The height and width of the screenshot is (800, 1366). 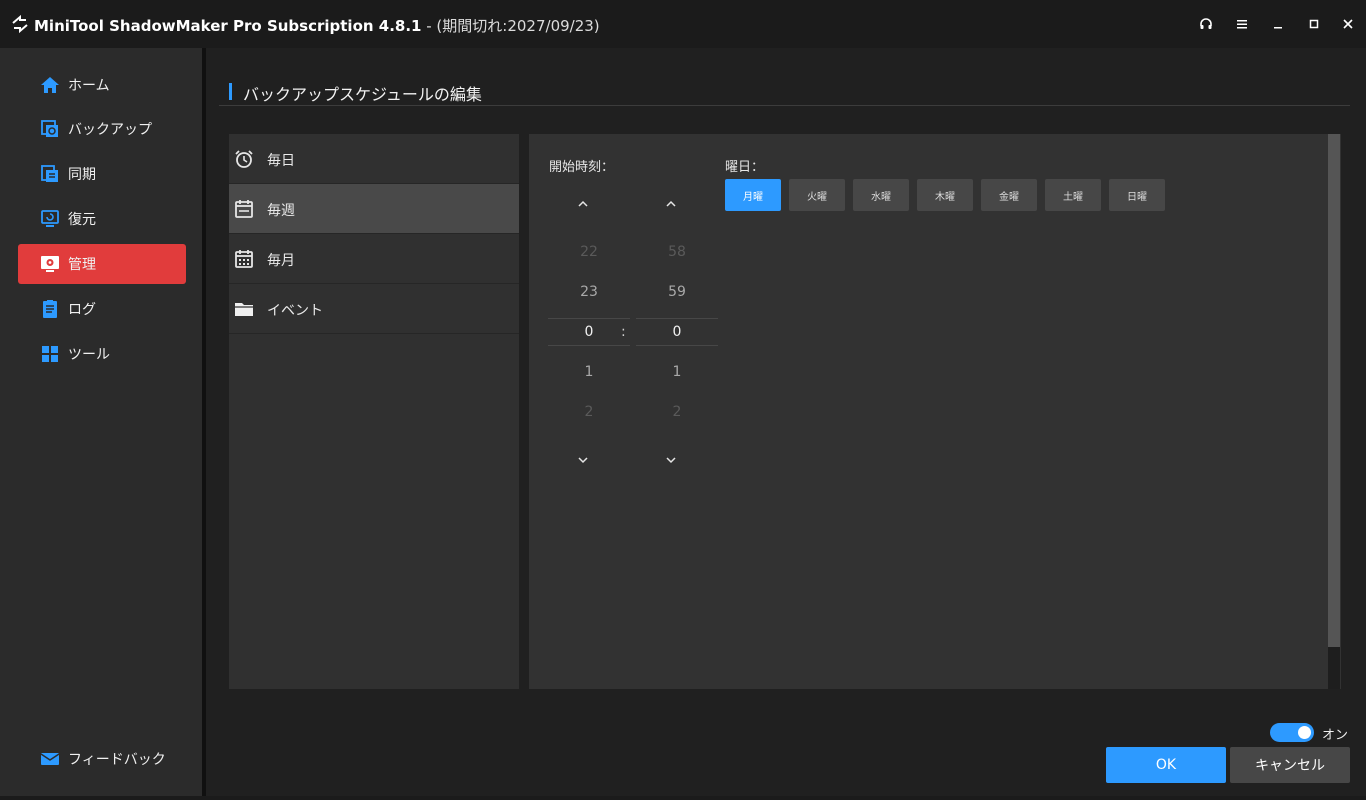 What do you see at coordinates (1166, 765) in the screenshot?
I see `ok-button: OK` at bounding box center [1166, 765].